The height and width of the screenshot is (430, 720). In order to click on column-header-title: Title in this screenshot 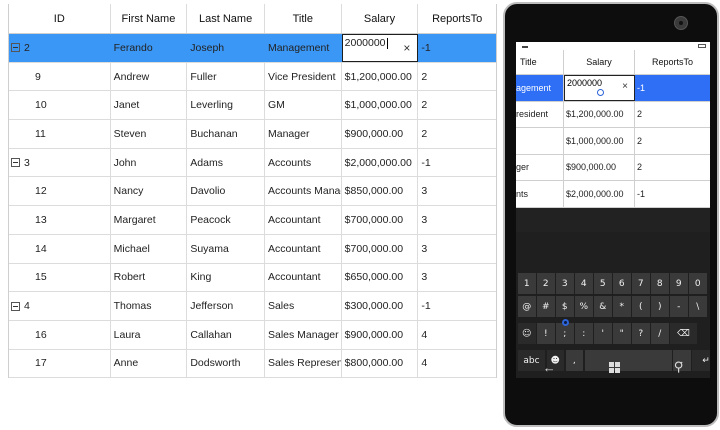, I will do `click(303, 18)`.